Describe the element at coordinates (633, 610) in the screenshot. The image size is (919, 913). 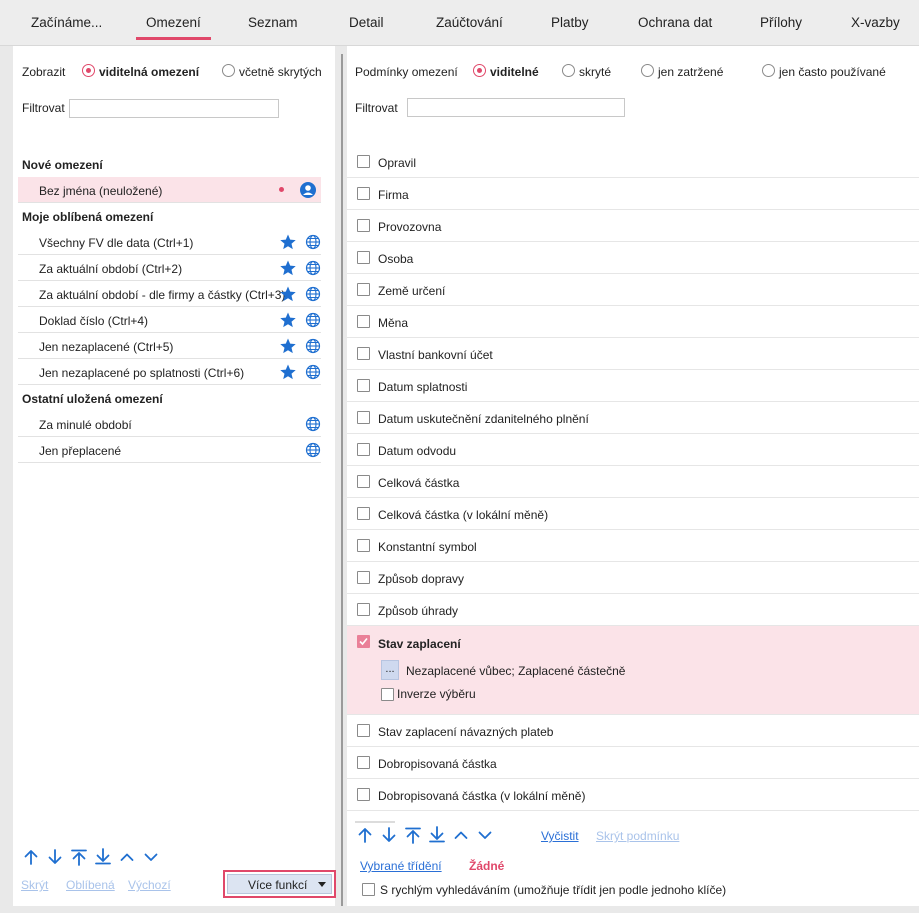
I see `condition-row: Způsob úhrady` at that location.